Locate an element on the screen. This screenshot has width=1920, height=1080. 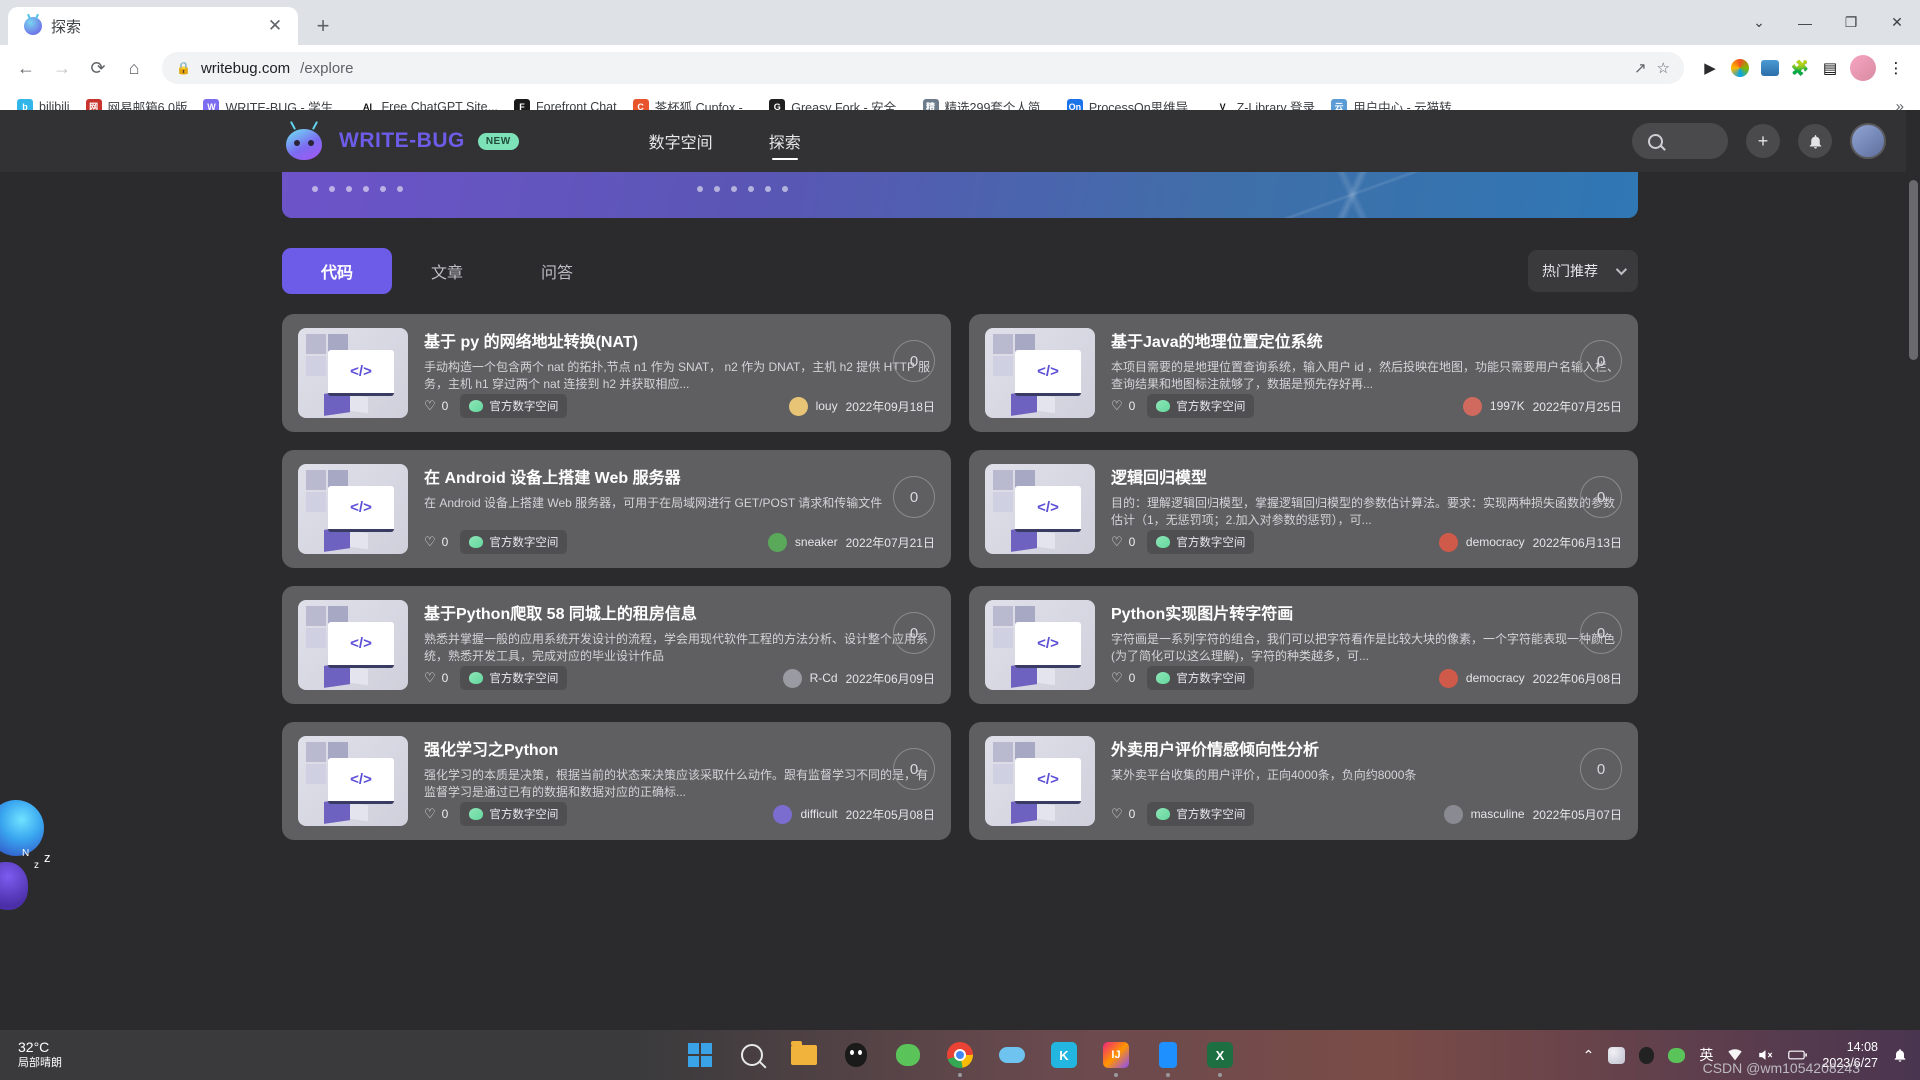
tray-wechat-icon is located at coordinates (1677, 1055).